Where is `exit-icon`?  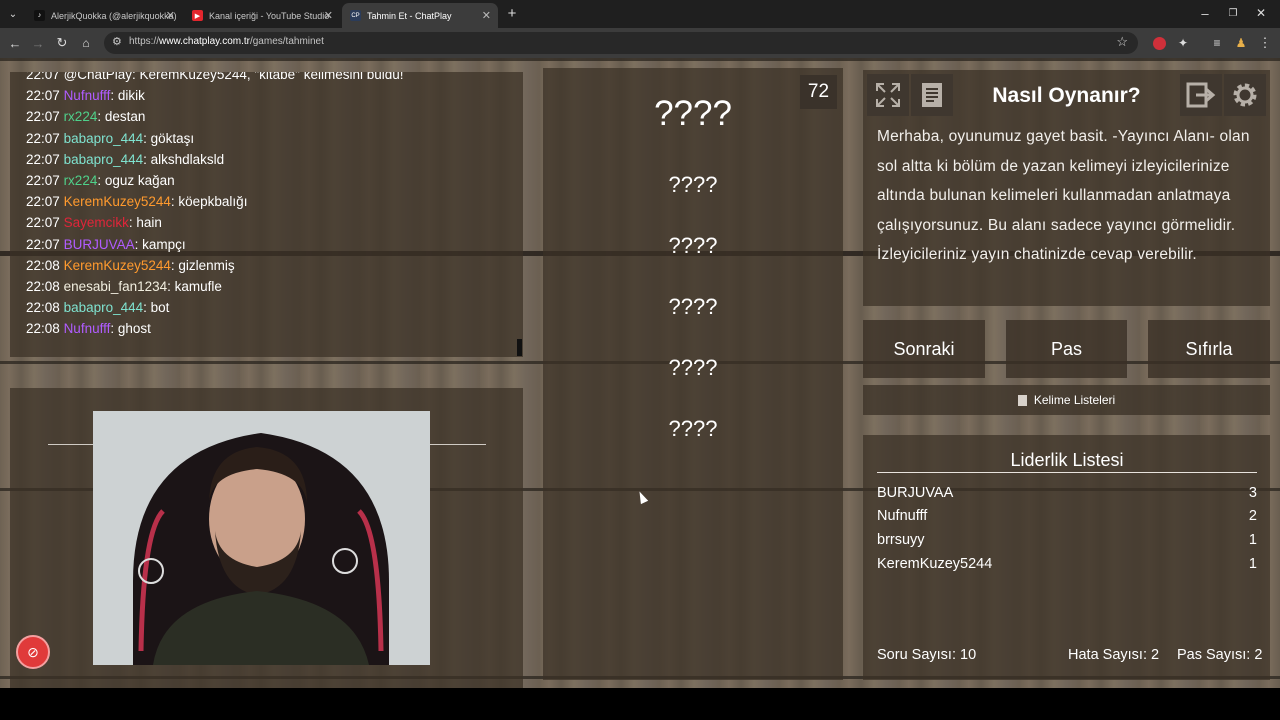
exit-icon is located at coordinates (1201, 95).